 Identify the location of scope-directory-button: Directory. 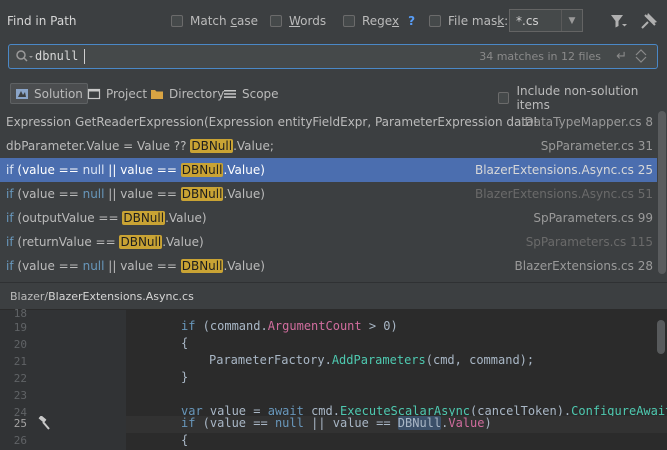
(187, 93).